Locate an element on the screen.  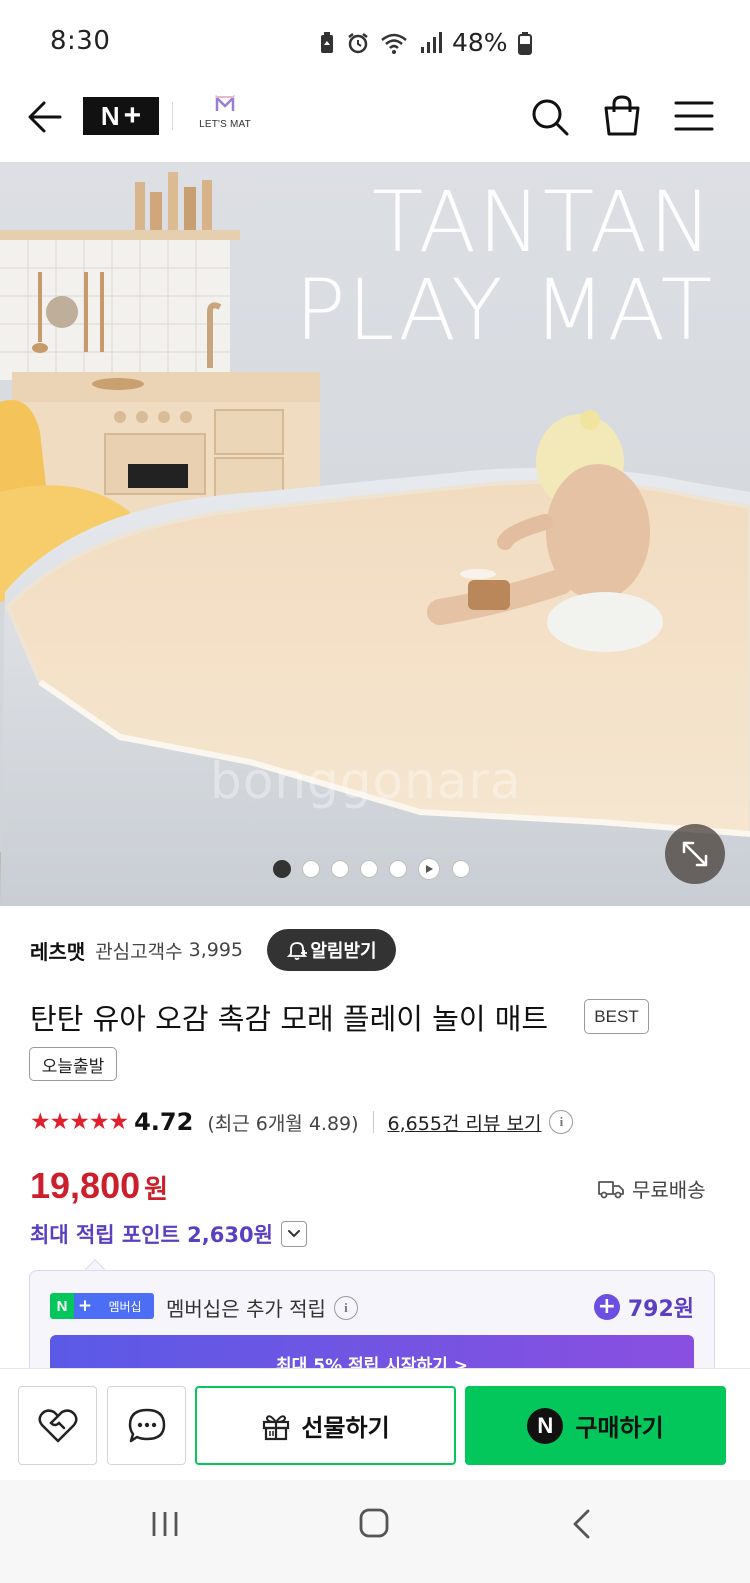
menu-icon is located at coordinates (694, 116).